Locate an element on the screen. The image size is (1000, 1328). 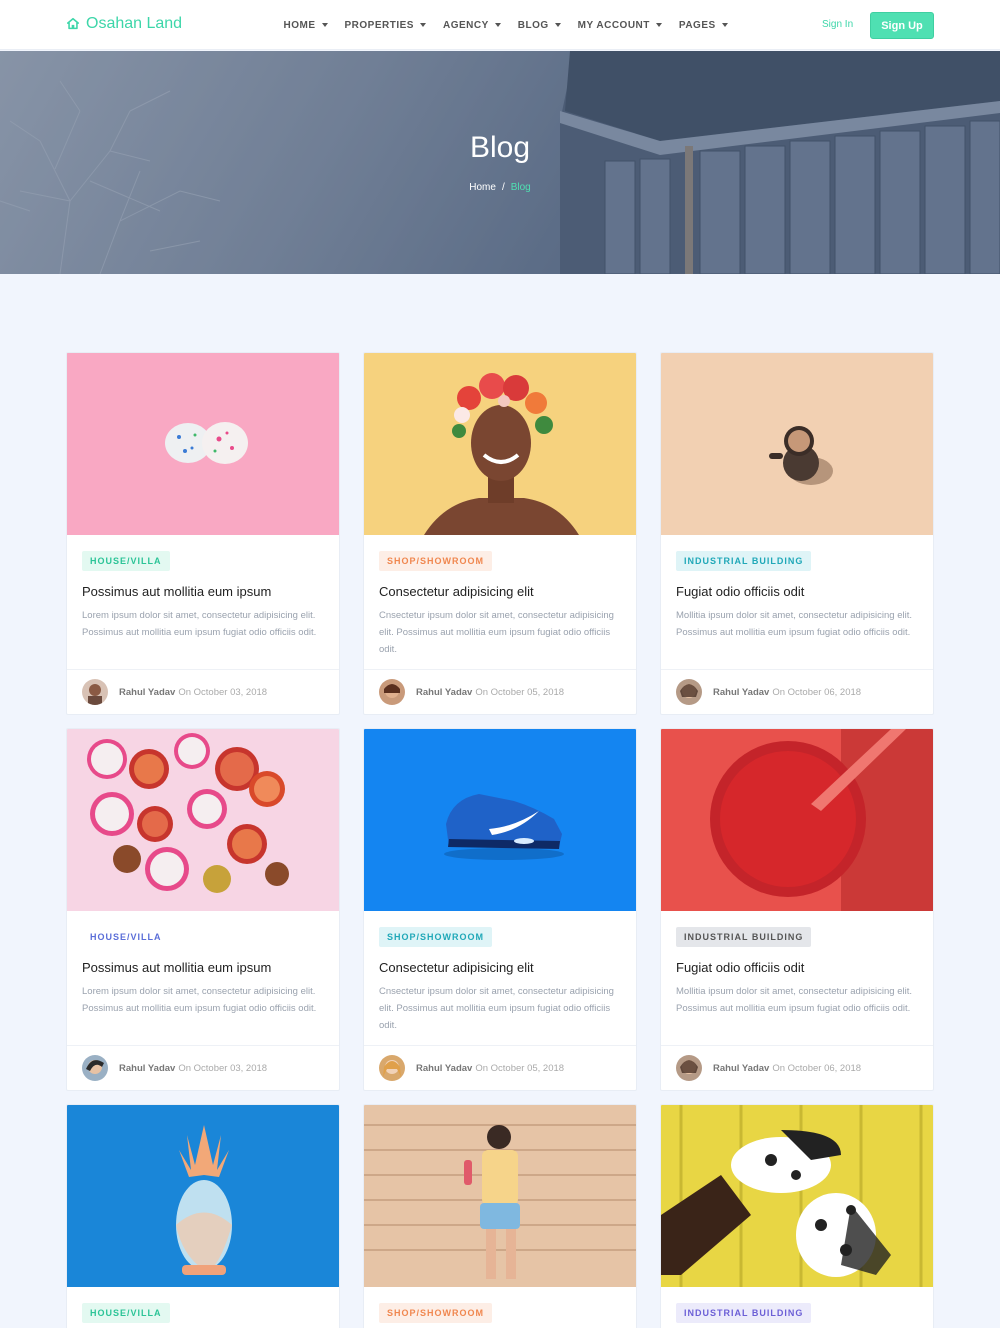
nav-label: MY ACCOUNT is located at coordinates (613, 25).